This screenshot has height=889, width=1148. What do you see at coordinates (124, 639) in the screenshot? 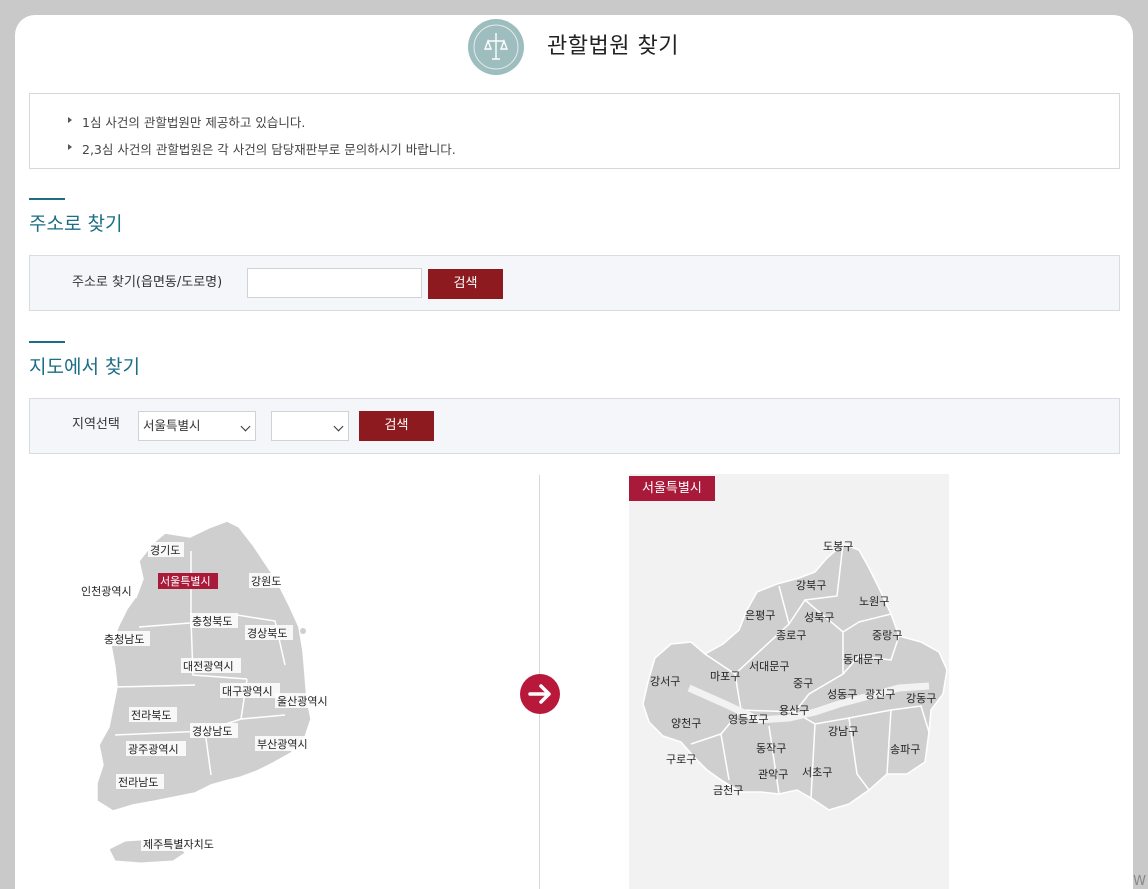
I see `region-label: 충청남도` at bounding box center [124, 639].